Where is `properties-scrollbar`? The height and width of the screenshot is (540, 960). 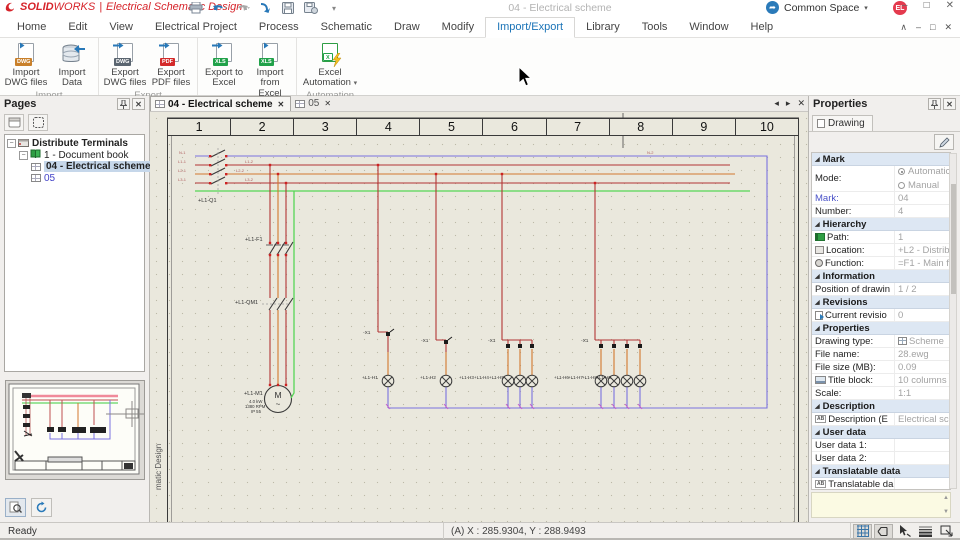
properties-scrollbar is located at coordinates (953, 321).